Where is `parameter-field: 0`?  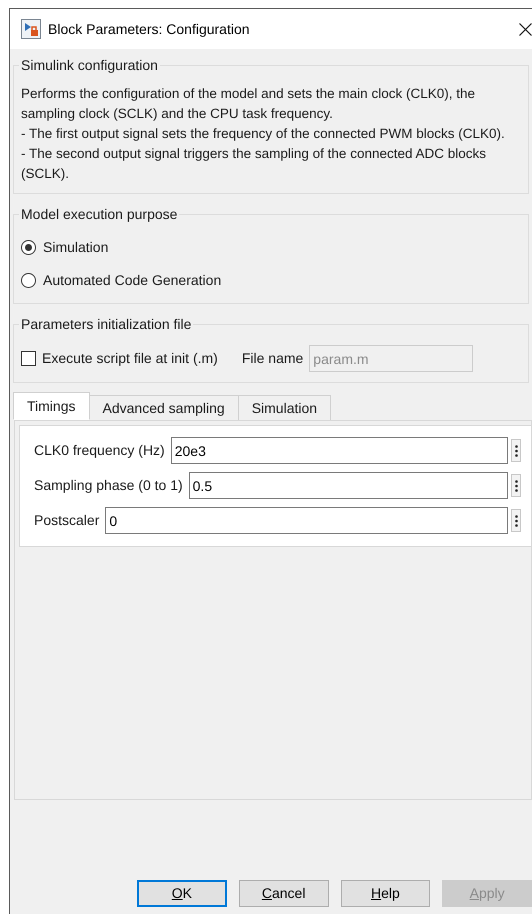 parameter-field: 0 is located at coordinates (306, 520).